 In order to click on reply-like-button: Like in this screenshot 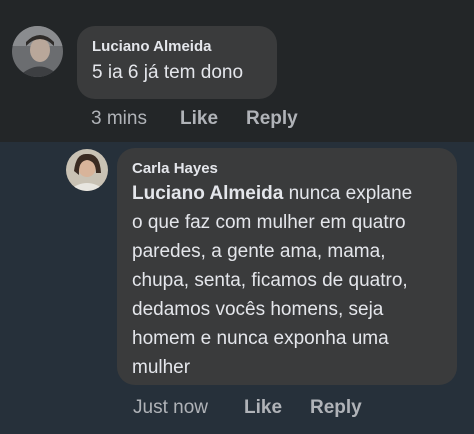, I will do `click(263, 408)`.